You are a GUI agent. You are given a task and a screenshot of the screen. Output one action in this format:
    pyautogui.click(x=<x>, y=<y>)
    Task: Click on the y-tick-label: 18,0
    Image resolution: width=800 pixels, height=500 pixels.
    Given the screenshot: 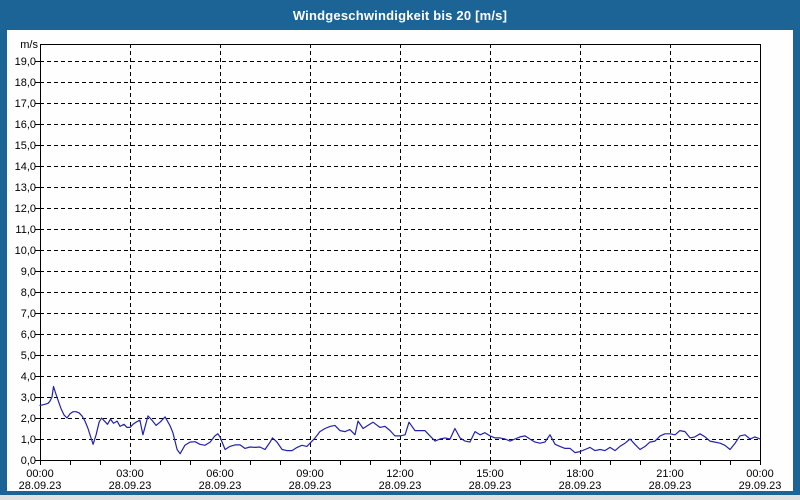 What is the action you would take?
    pyautogui.click(x=25, y=83)
    